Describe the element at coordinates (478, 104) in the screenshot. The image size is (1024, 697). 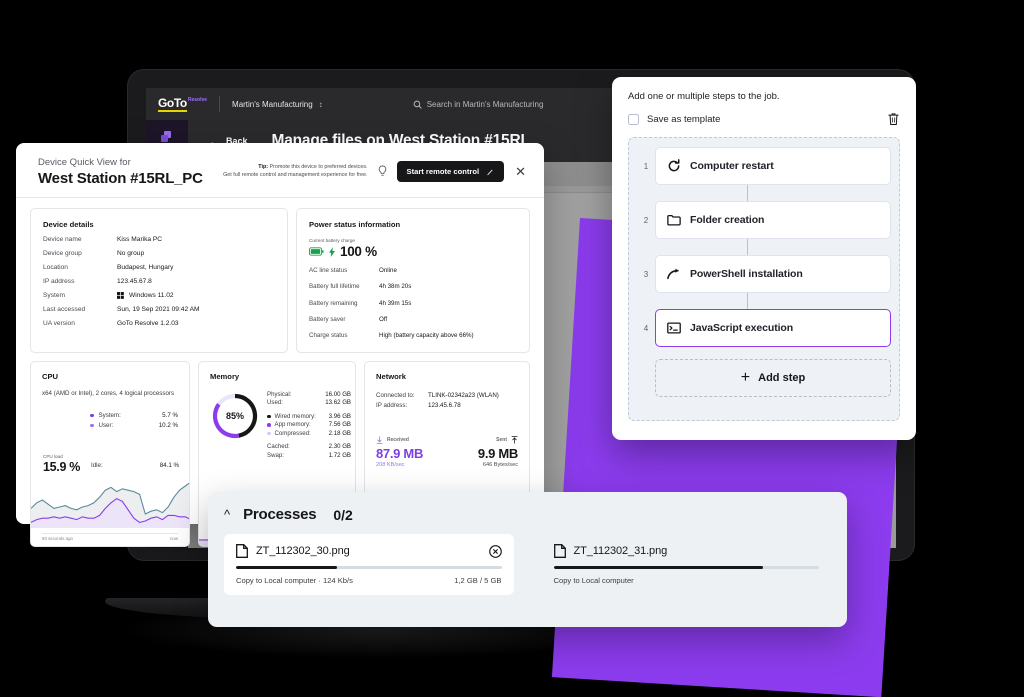
I see `global-search: Search in Martin's Manufacturing` at that location.